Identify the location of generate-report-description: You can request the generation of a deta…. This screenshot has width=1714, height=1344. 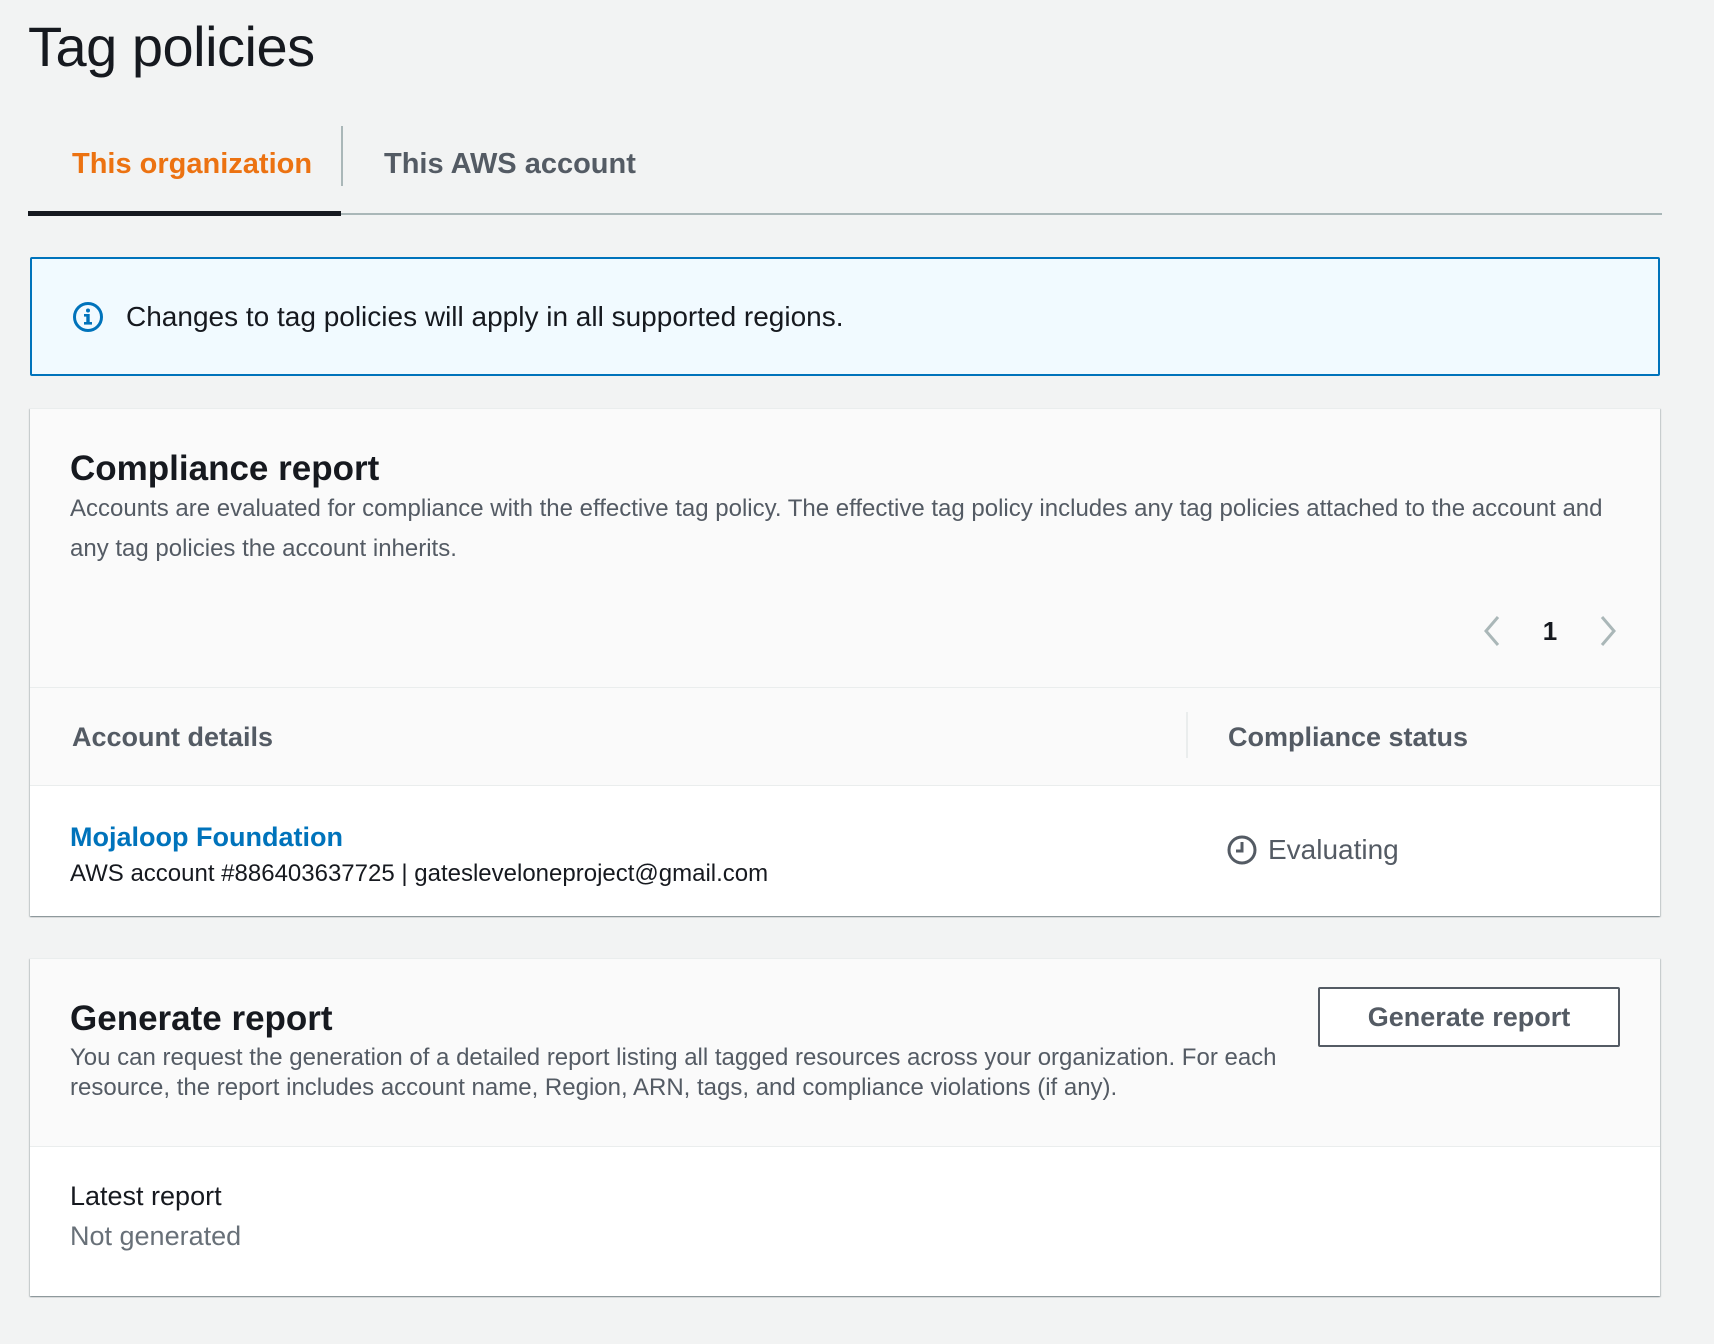
(673, 1072).